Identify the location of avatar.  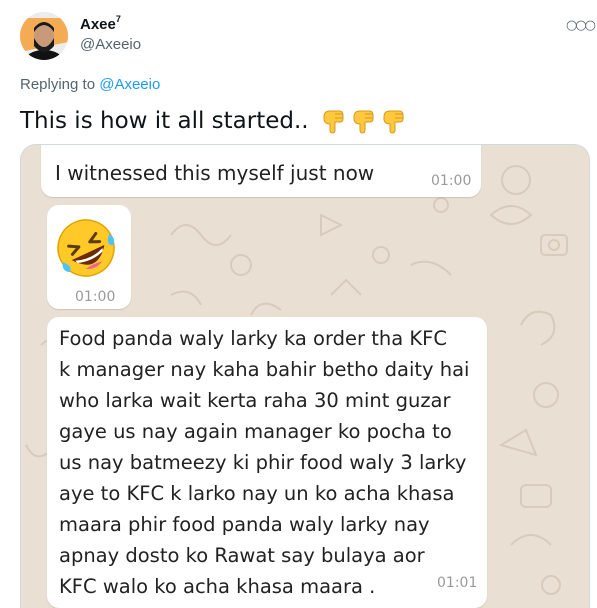
(44, 36).